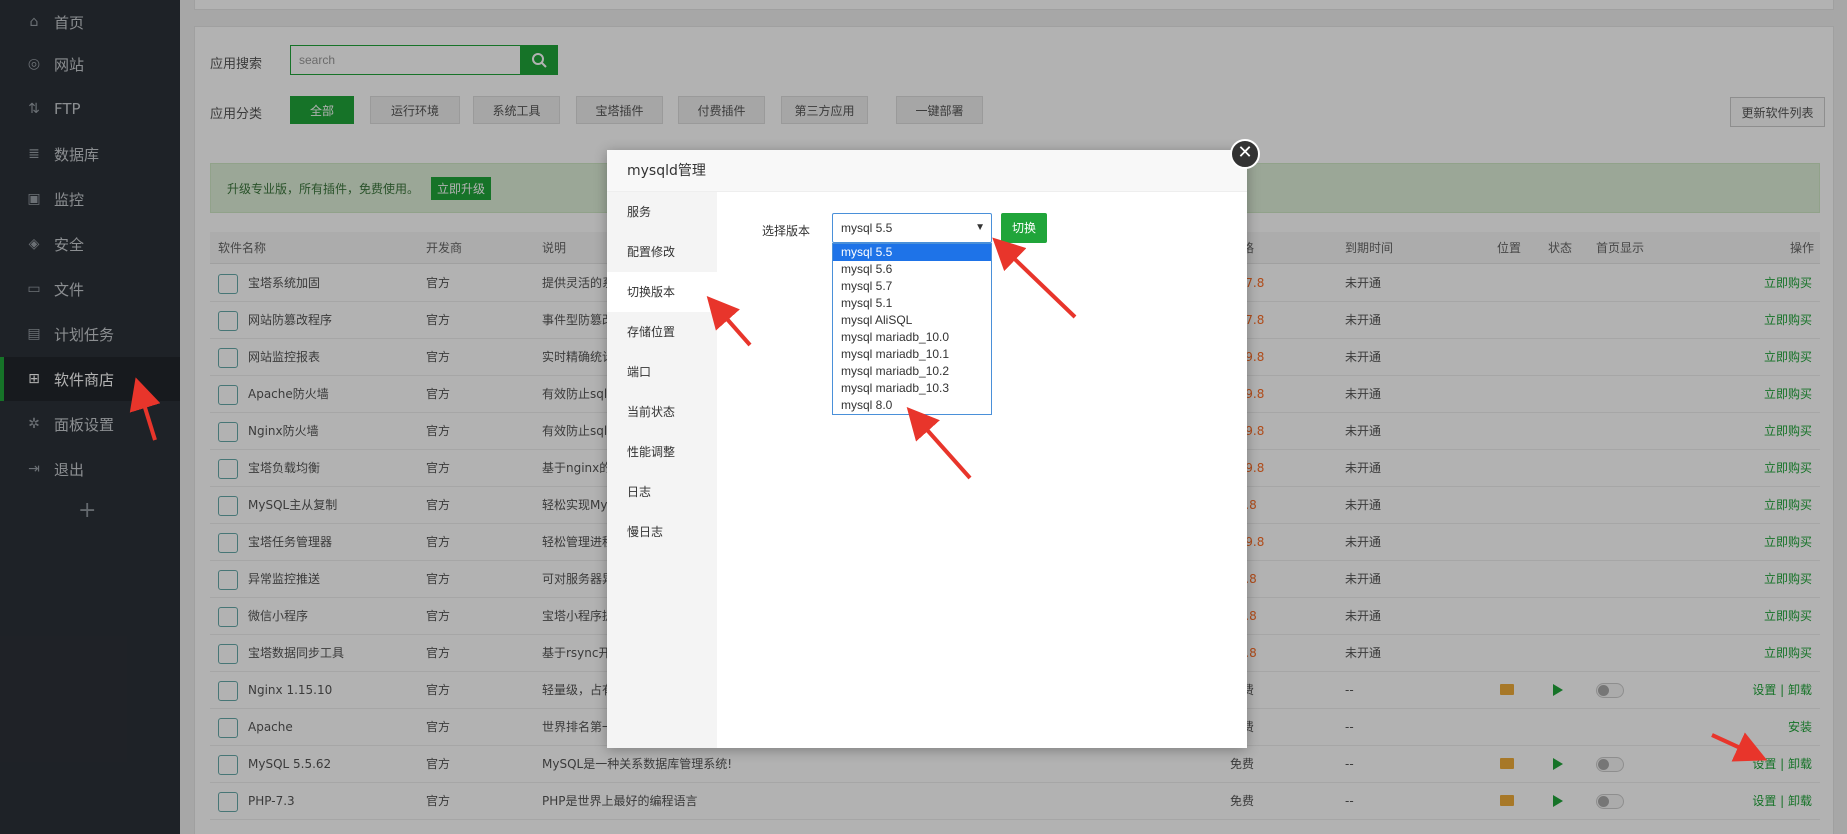 Image resolution: width=1847 pixels, height=834 pixels. What do you see at coordinates (662, 252) in the screenshot?
I see `tab-config: 配置修改` at bounding box center [662, 252].